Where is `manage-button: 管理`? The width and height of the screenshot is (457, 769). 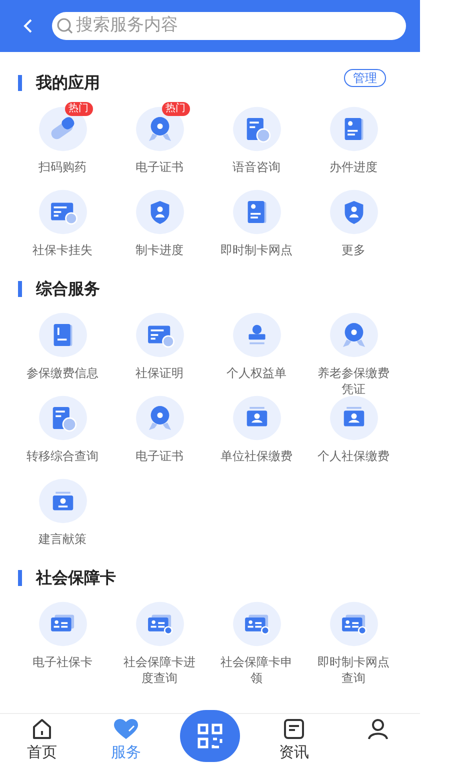
manage-button: 管理 is located at coordinates (365, 78).